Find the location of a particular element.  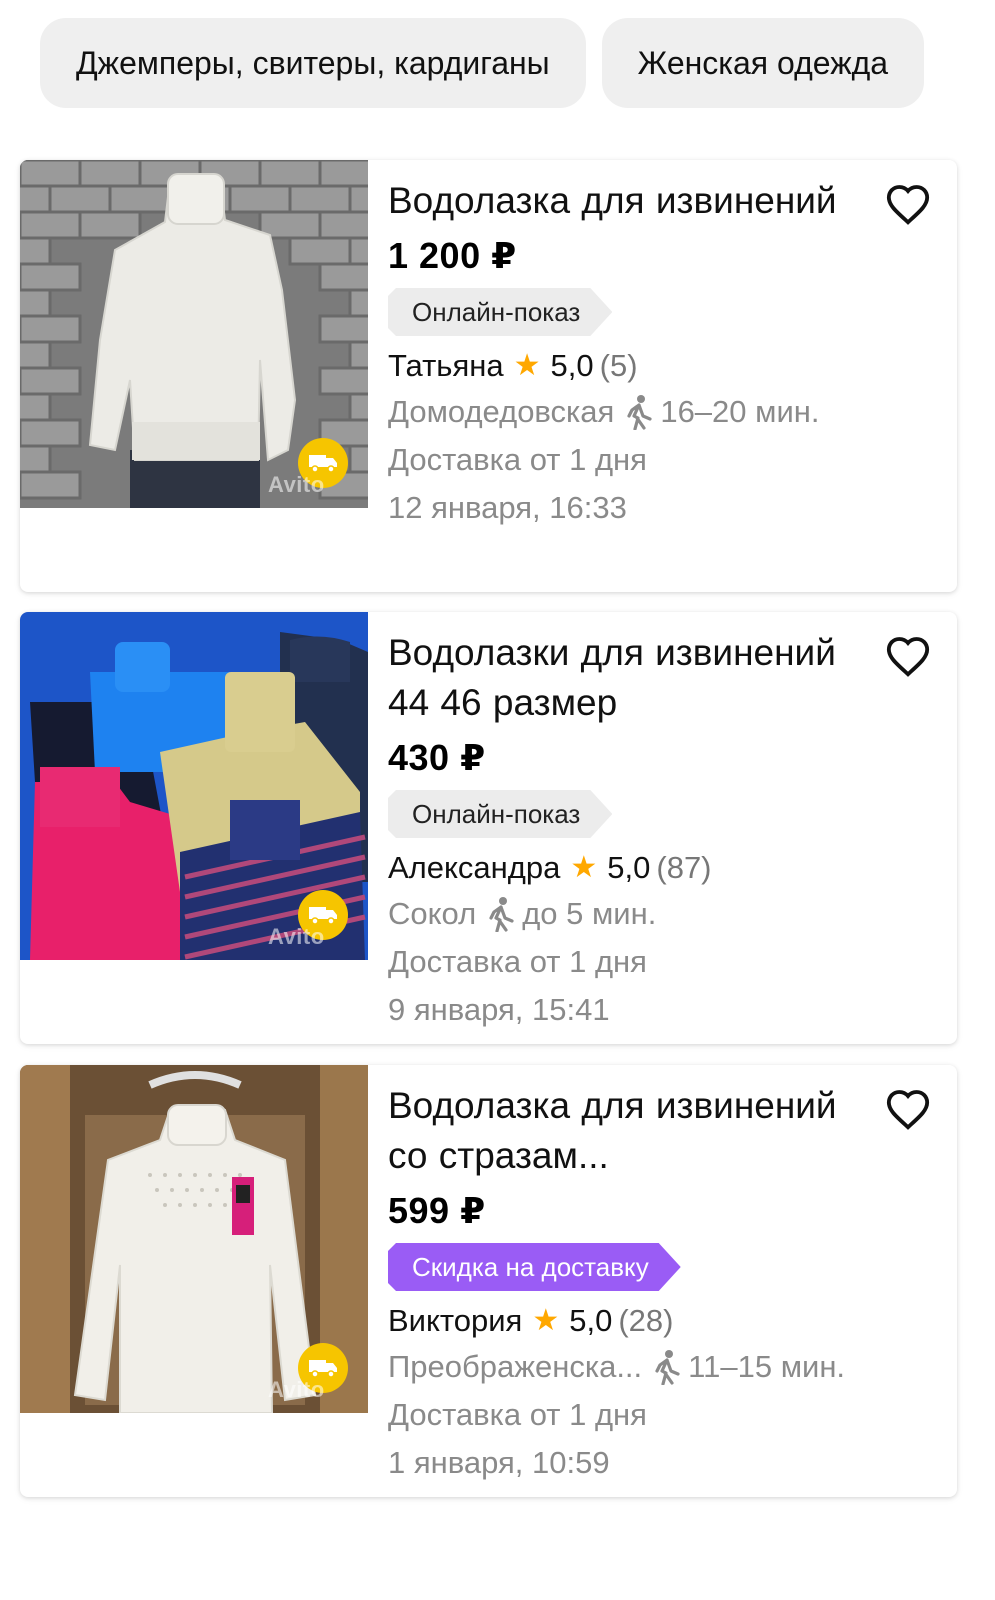

listing-price: 430 ₽ is located at coordinates (437, 757).